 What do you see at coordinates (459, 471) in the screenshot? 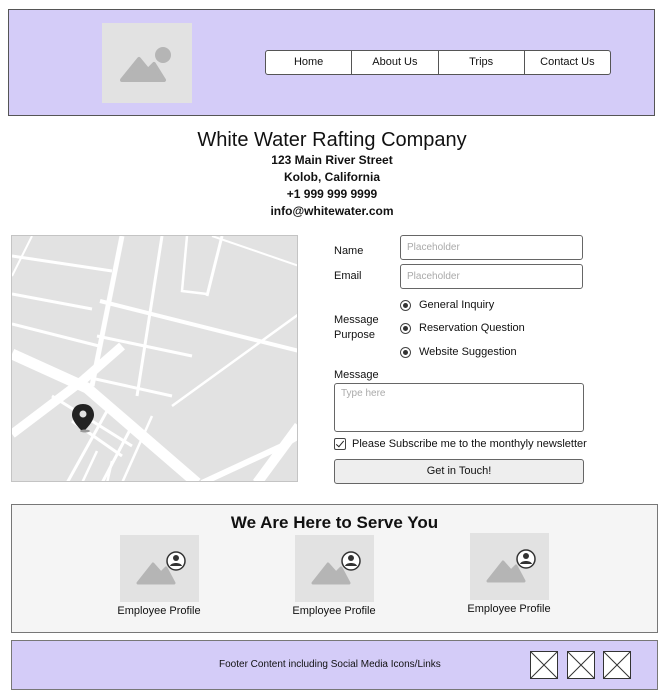
I see `get-in-touch-button: Get in Touch!` at bounding box center [459, 471].